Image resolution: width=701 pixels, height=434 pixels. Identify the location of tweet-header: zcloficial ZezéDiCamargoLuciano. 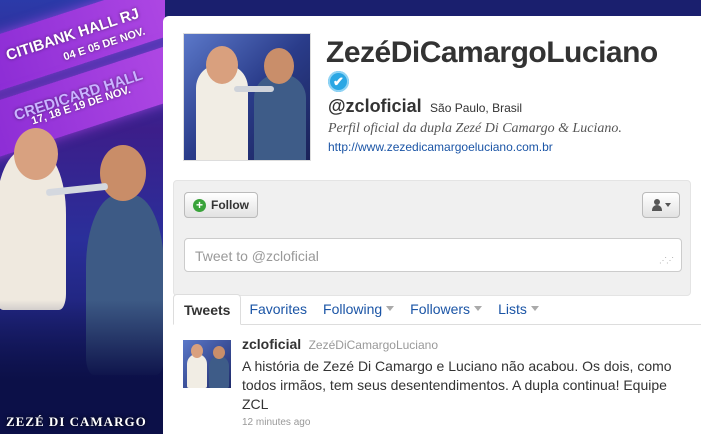
(467, 345).